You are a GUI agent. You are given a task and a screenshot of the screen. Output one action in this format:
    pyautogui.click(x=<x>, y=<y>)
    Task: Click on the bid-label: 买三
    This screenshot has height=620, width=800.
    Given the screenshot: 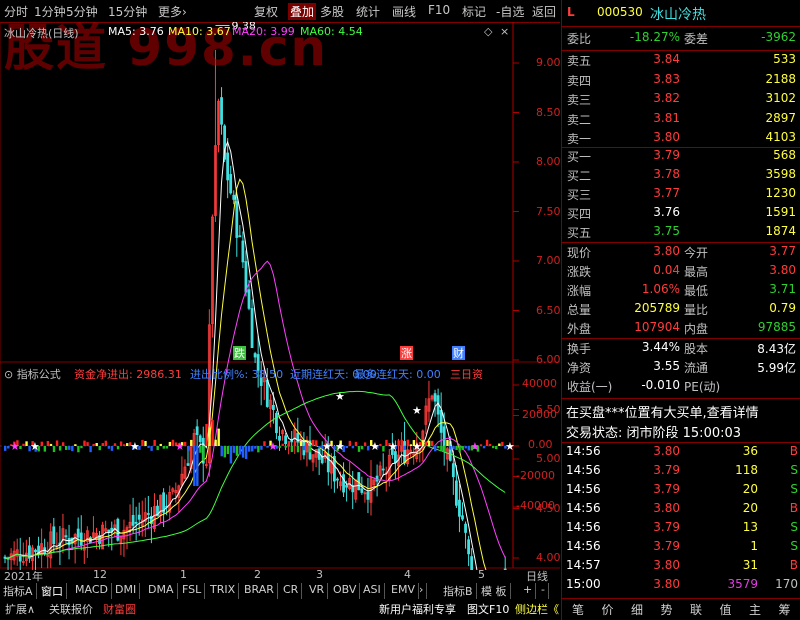 What is the action you would take?
    pyautogui.click(x=579, y=195)
    